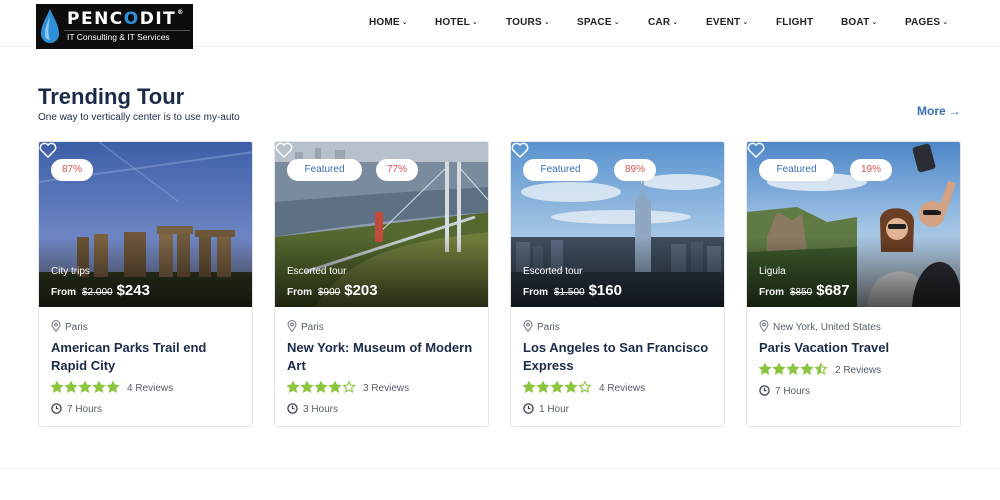 This screenshot has height=500, width=1000. What do you see at coordinates (384, 357) in the screenshot?
I see `tour-title: New York: Museum of Modern Art` at bounding box center [384, 357].